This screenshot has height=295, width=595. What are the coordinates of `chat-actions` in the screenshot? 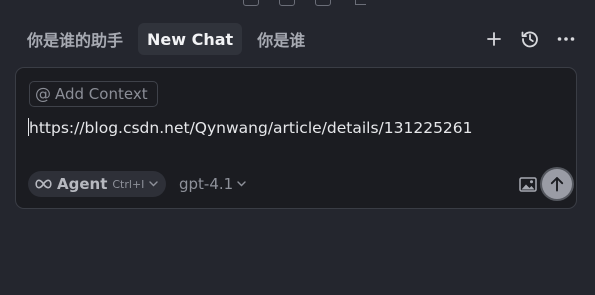 It's located at (530, 39).